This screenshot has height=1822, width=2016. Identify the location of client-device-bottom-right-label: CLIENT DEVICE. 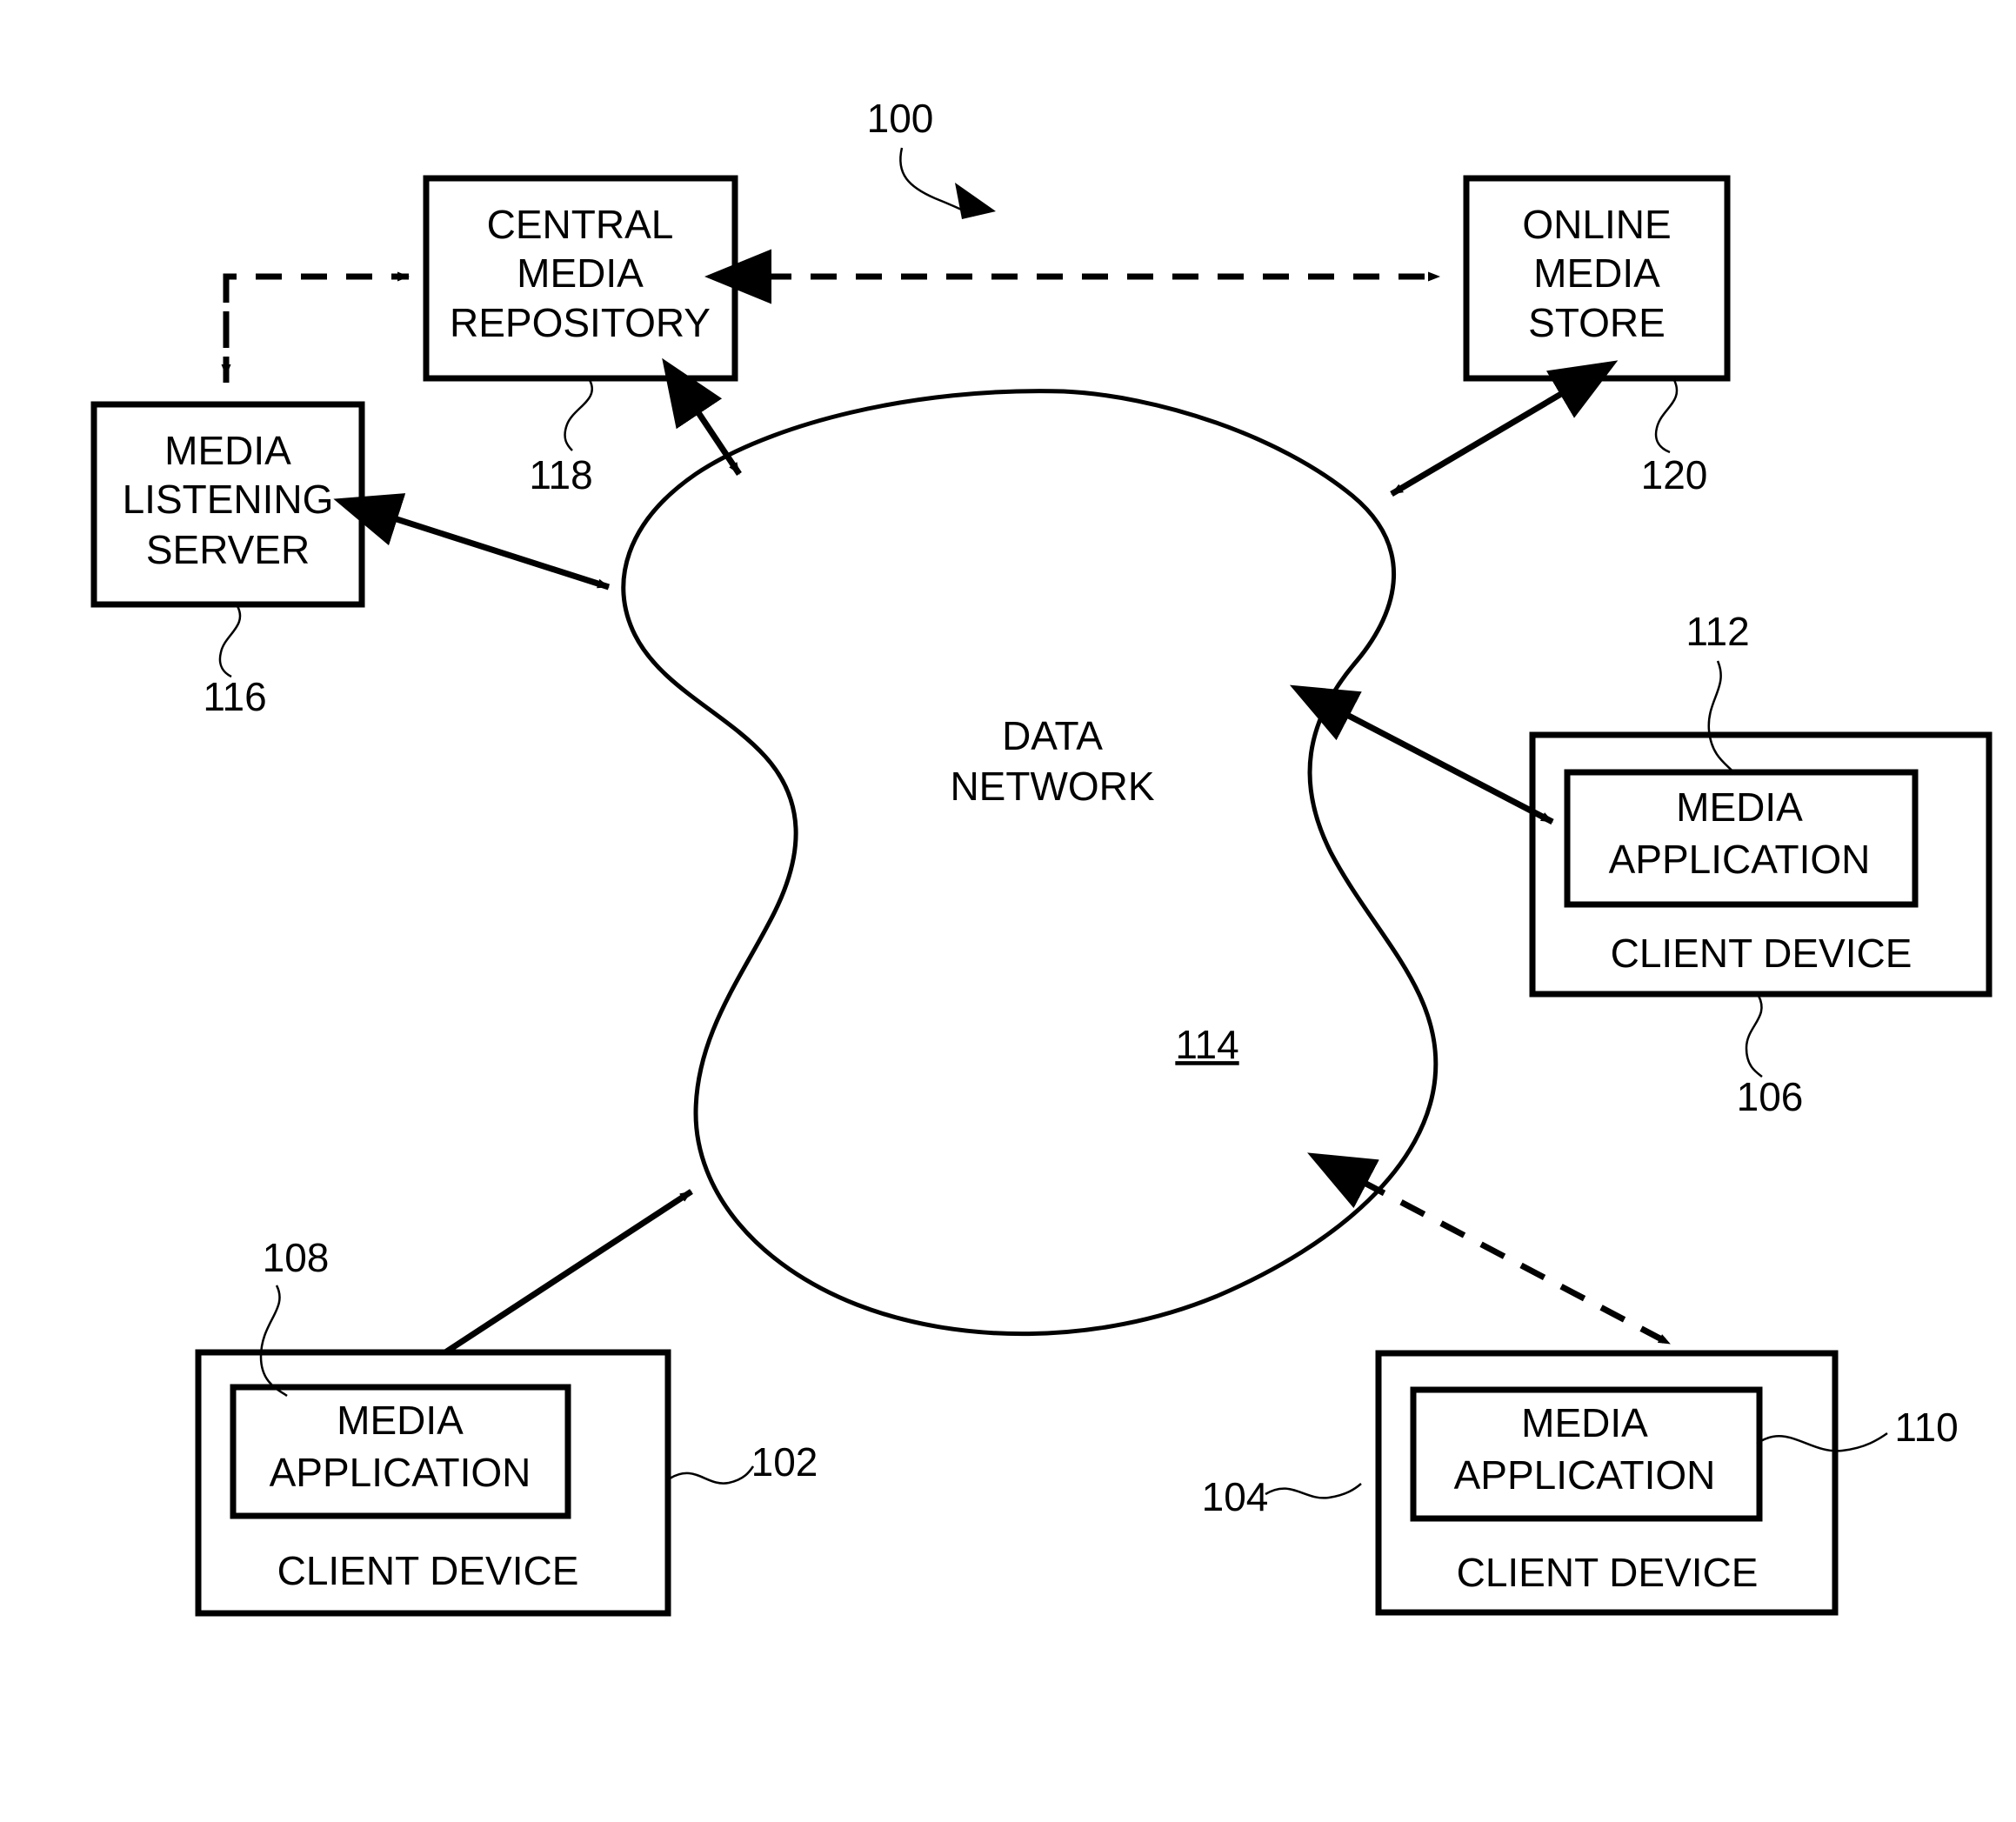
(1608, 1572).